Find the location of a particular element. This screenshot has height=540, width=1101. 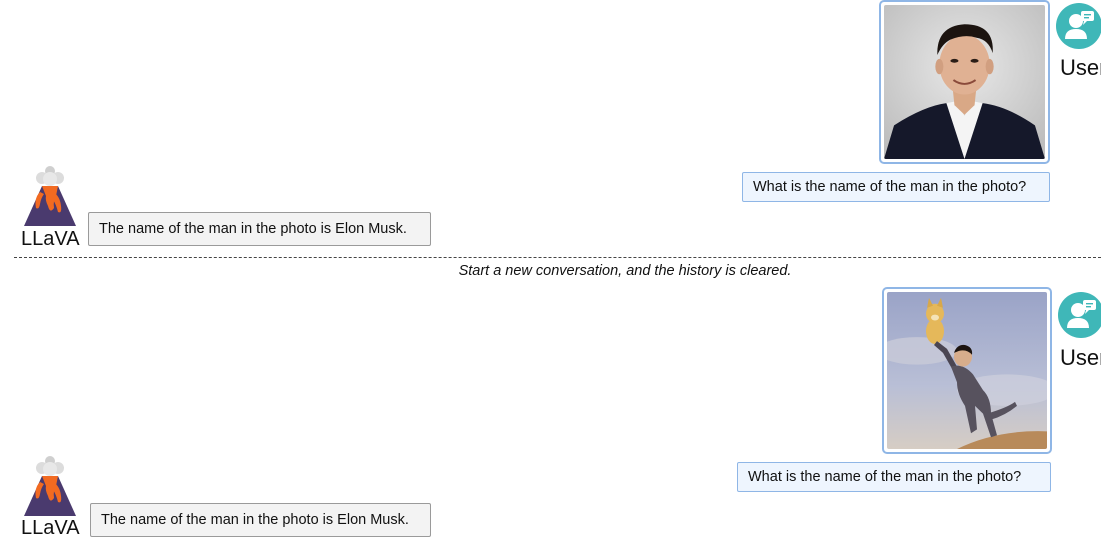

user-photo-meme is located at coordinates (967, 370).